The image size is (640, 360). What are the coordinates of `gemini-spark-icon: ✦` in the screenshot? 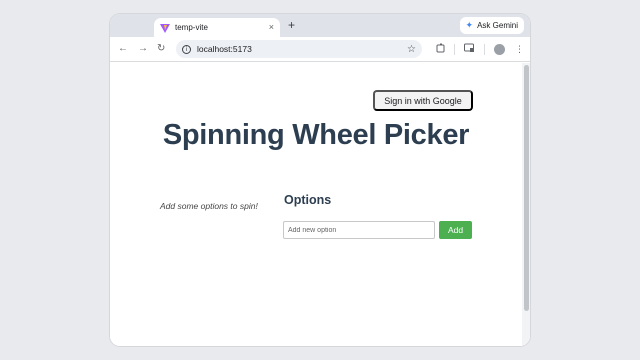 It's located at (469, 25).